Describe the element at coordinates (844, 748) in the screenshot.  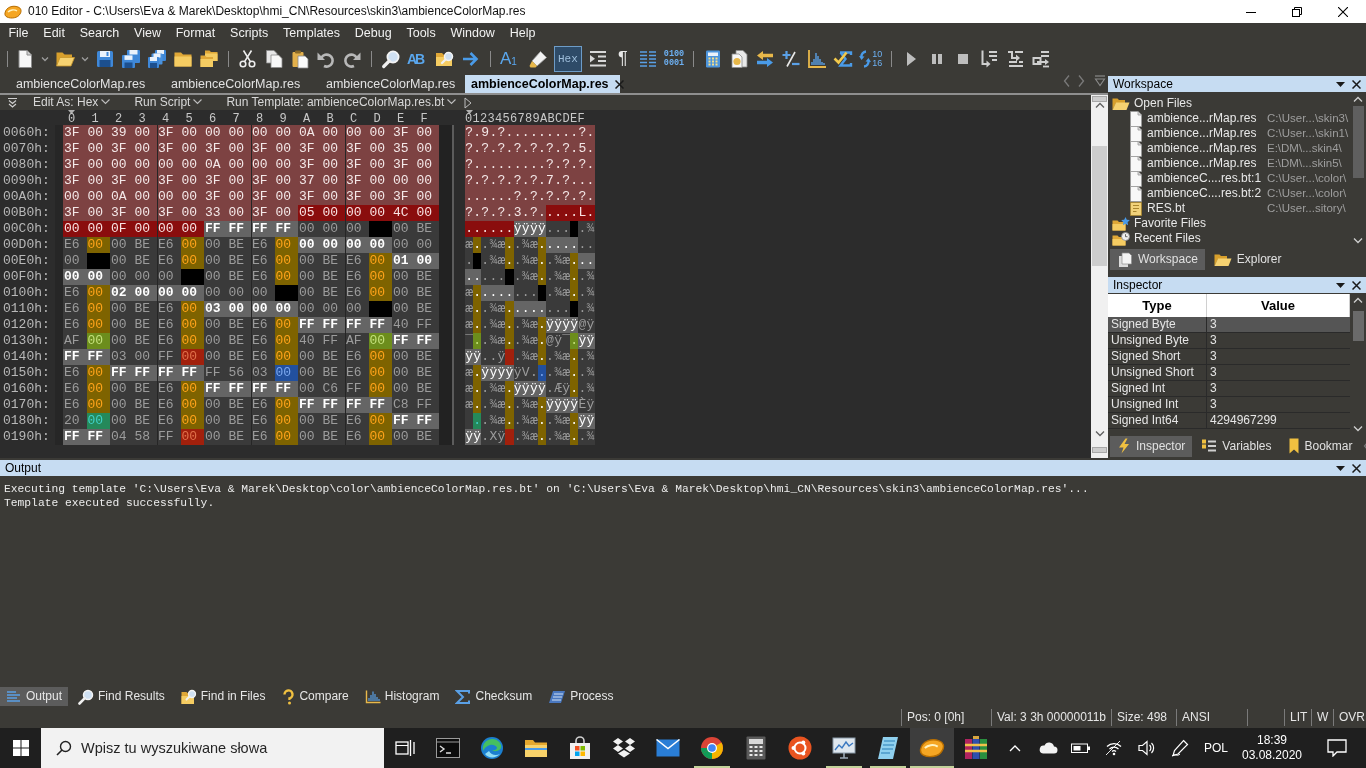
I see `monitor-icon` at that location.